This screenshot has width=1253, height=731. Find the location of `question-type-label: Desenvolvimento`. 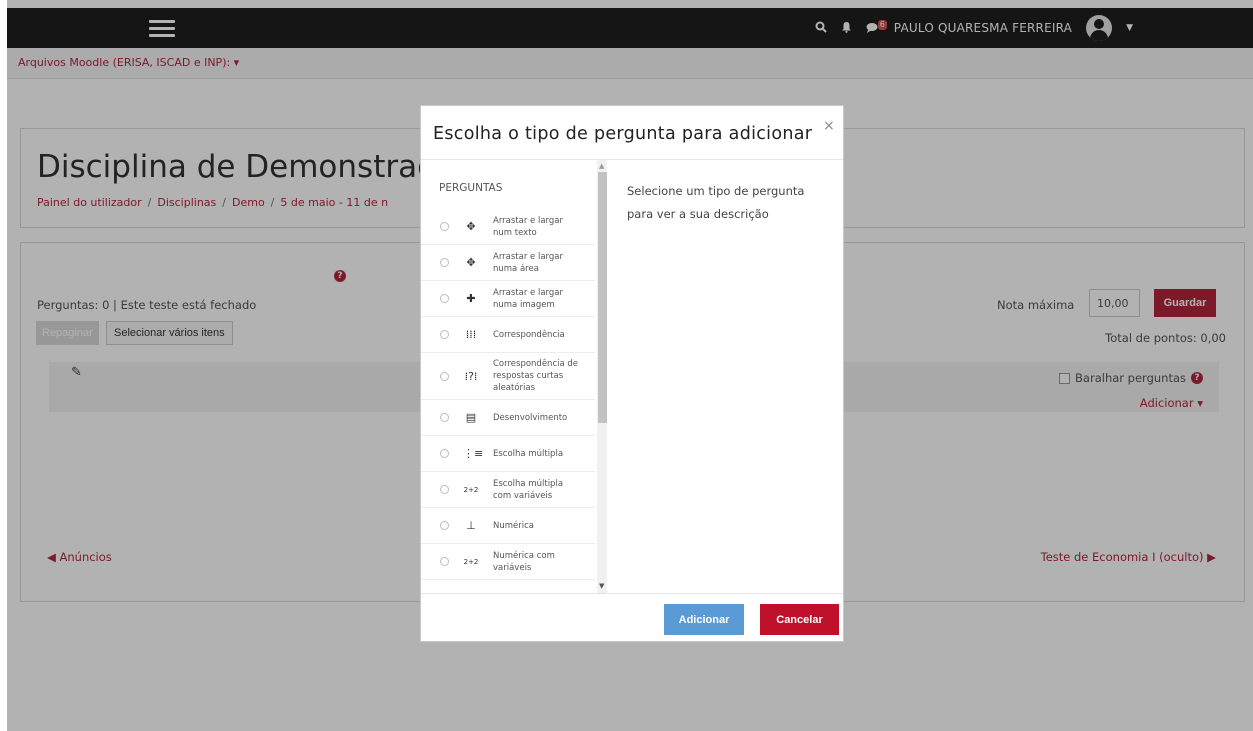

question-type-label: Desenvolvimento is located at coordinates (530, 417).